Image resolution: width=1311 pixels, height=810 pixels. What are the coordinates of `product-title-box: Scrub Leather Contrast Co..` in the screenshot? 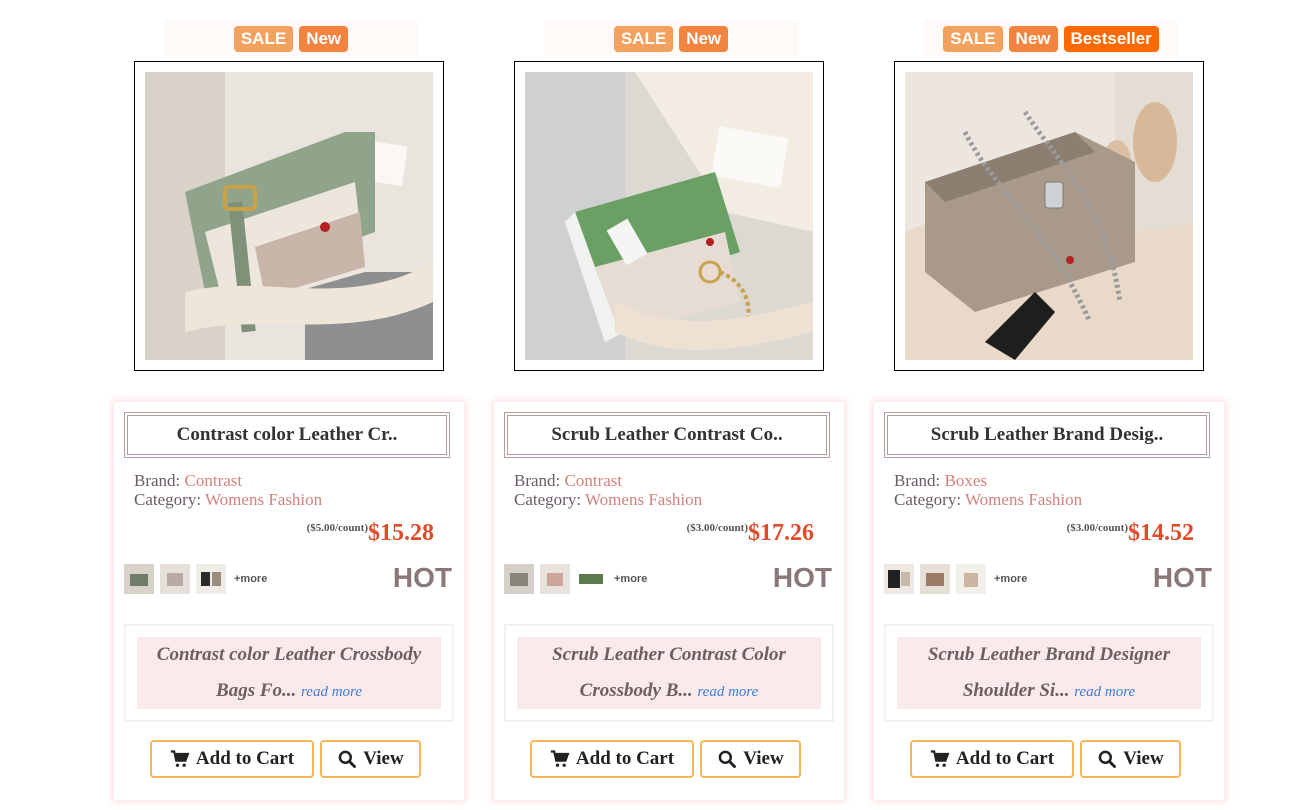 It's located at (667, 435).